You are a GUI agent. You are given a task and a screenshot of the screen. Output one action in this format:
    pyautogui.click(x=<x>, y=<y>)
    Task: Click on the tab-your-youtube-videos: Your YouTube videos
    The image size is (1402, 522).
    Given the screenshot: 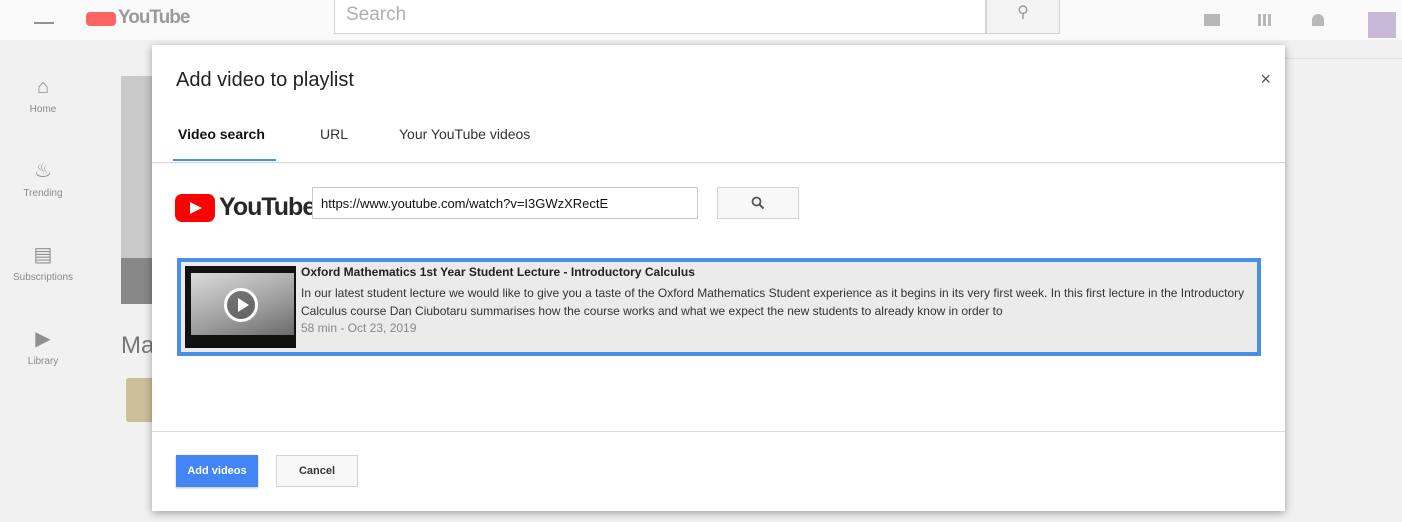 What is the action you would take?
    pyautogui.click(x=464, y=134)
    